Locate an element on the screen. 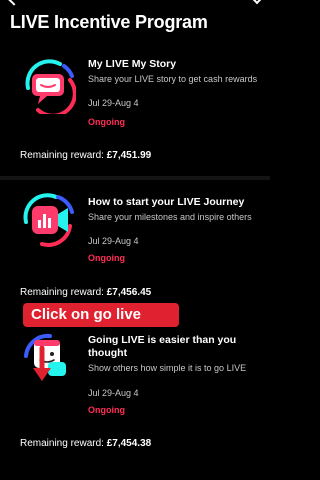 The width and height of the screenshot is (320, 480). overlay-caption: Click on go live is located at coordinates (101, 315).